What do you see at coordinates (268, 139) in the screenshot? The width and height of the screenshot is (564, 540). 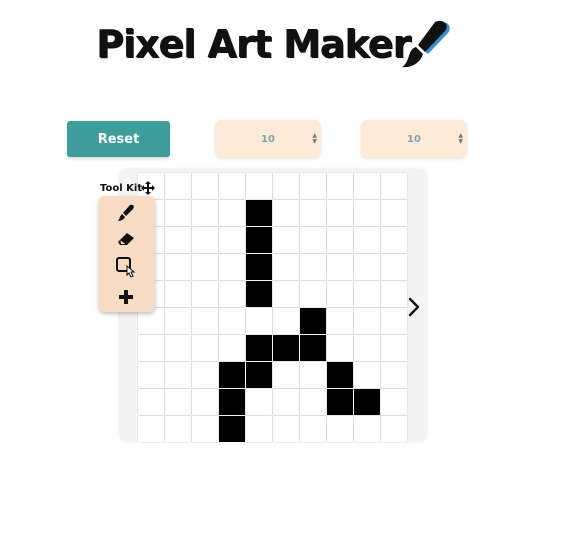 I see `rows-input: 10 ▲ ▼` at bounding box center [268, 139].